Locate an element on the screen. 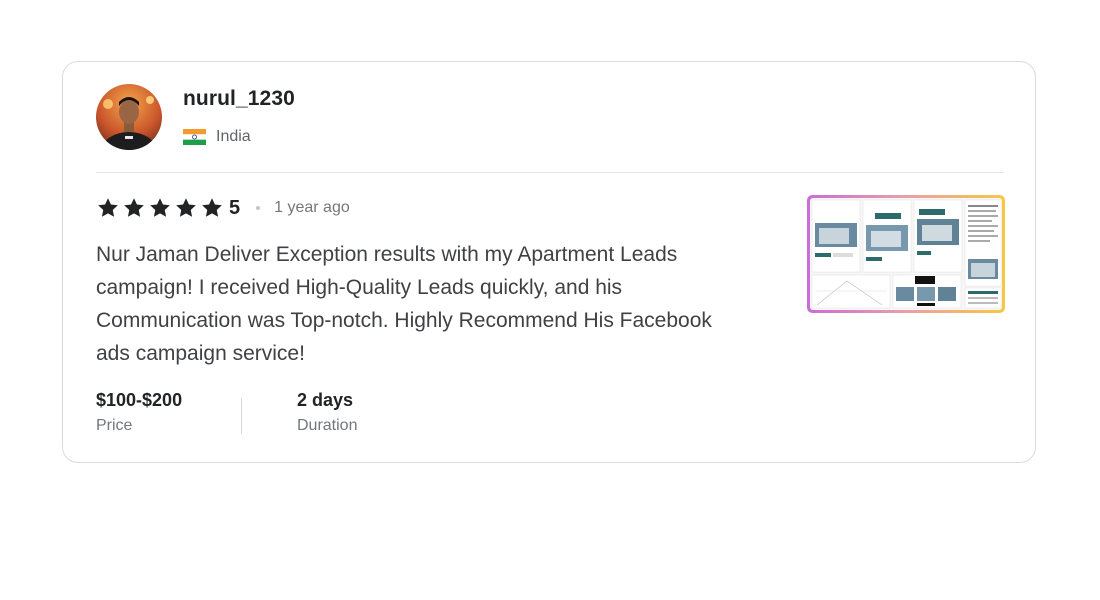 Image resolution: width=1100 pixels, height=600 pixels. duration-value: 2 days is located at coordinates (325, 400).